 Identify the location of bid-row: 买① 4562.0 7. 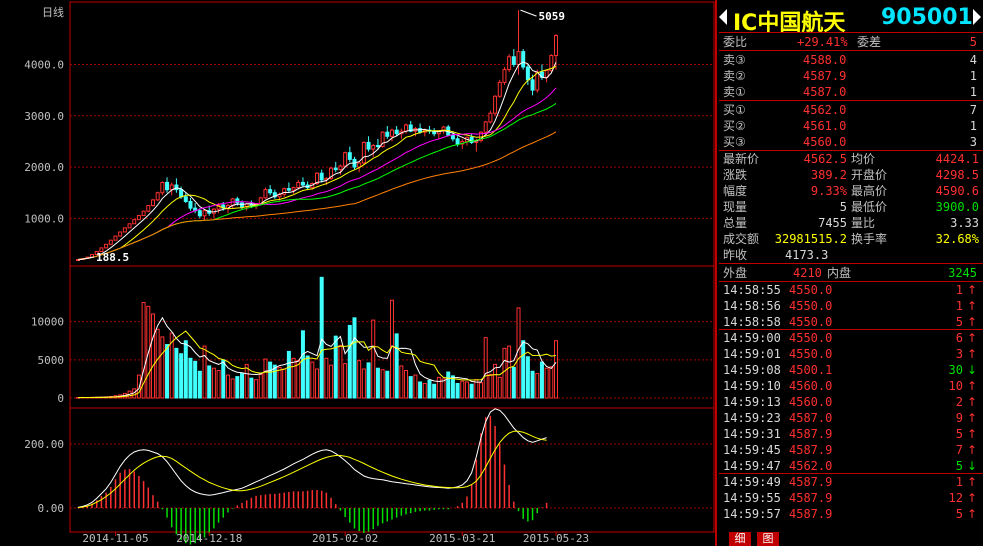
(850, 110).